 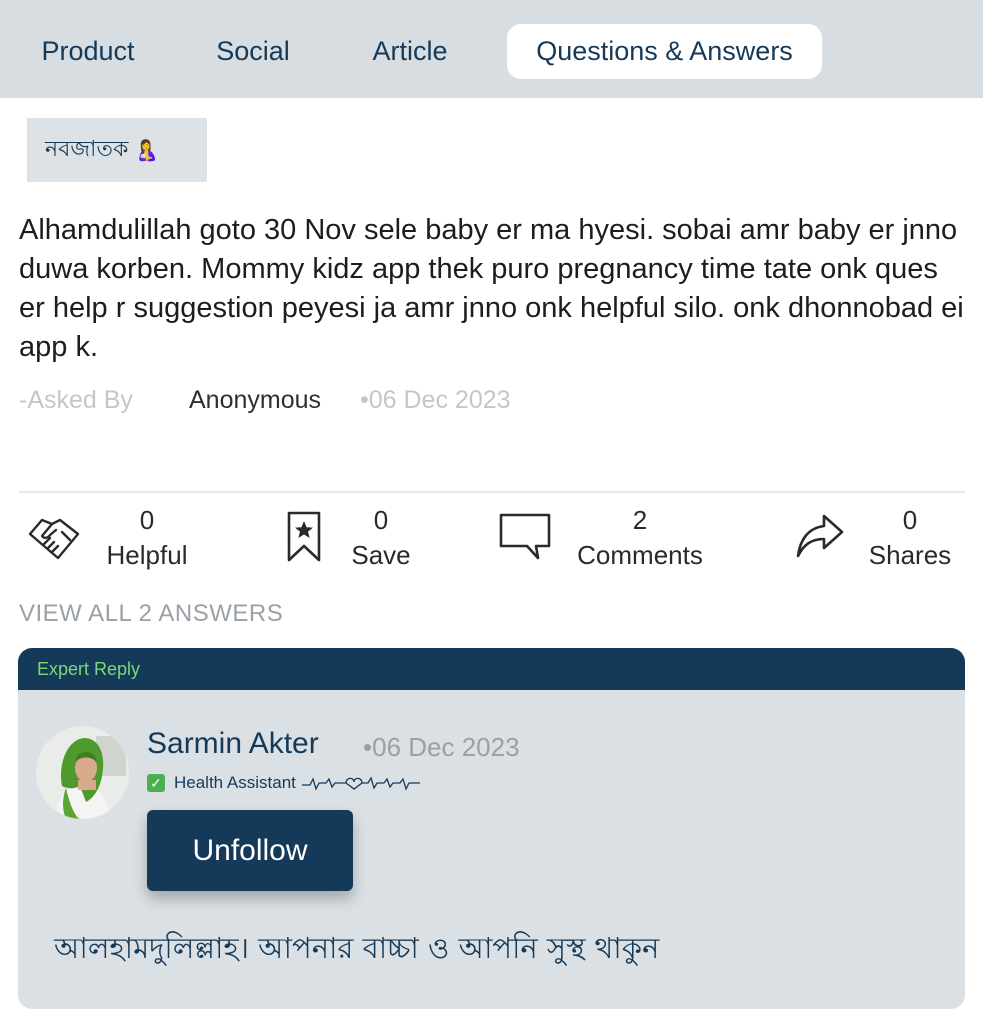 I want to click on avatar, so click(x=82, y=772).